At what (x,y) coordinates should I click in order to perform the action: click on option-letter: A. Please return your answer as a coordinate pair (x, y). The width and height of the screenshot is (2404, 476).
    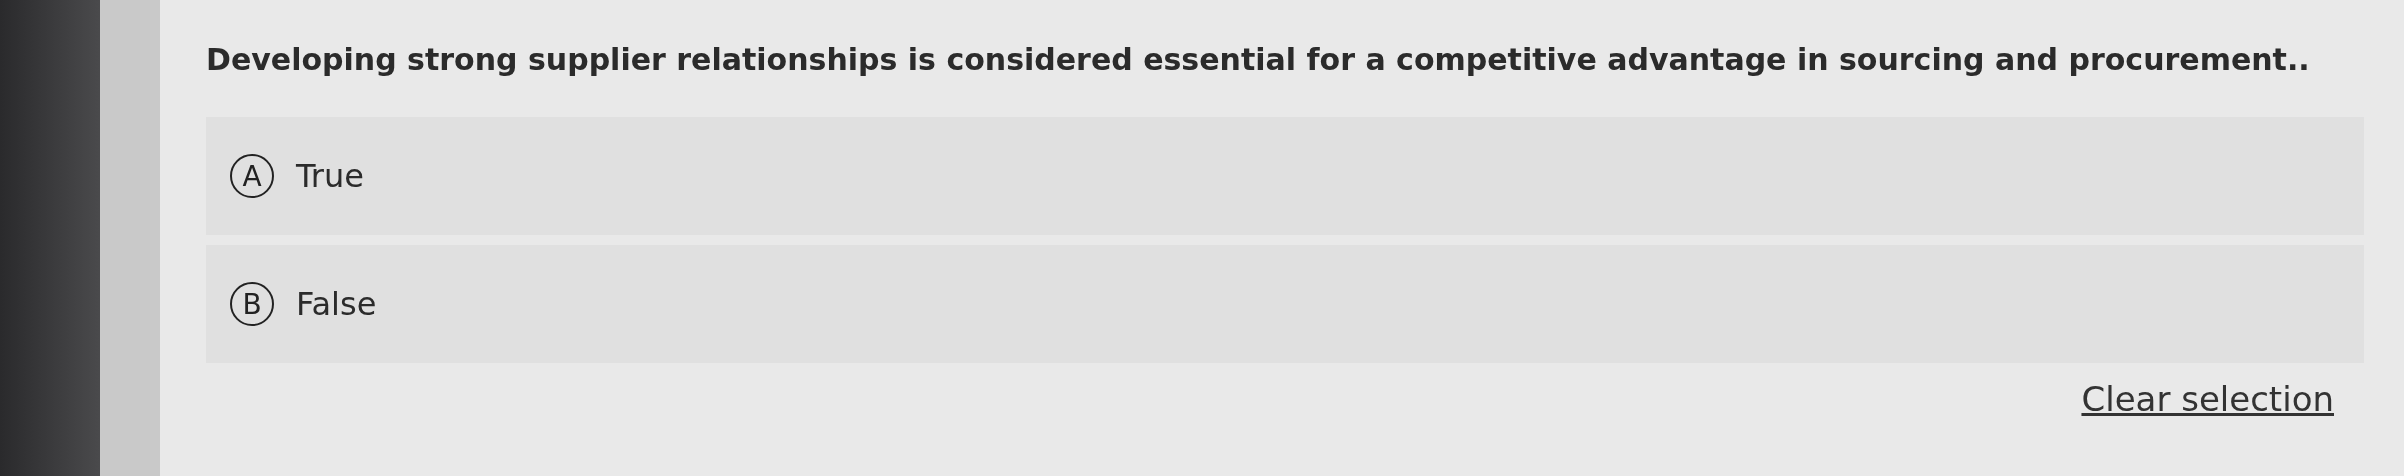
    Looking at the image, I should click on (252, 176).